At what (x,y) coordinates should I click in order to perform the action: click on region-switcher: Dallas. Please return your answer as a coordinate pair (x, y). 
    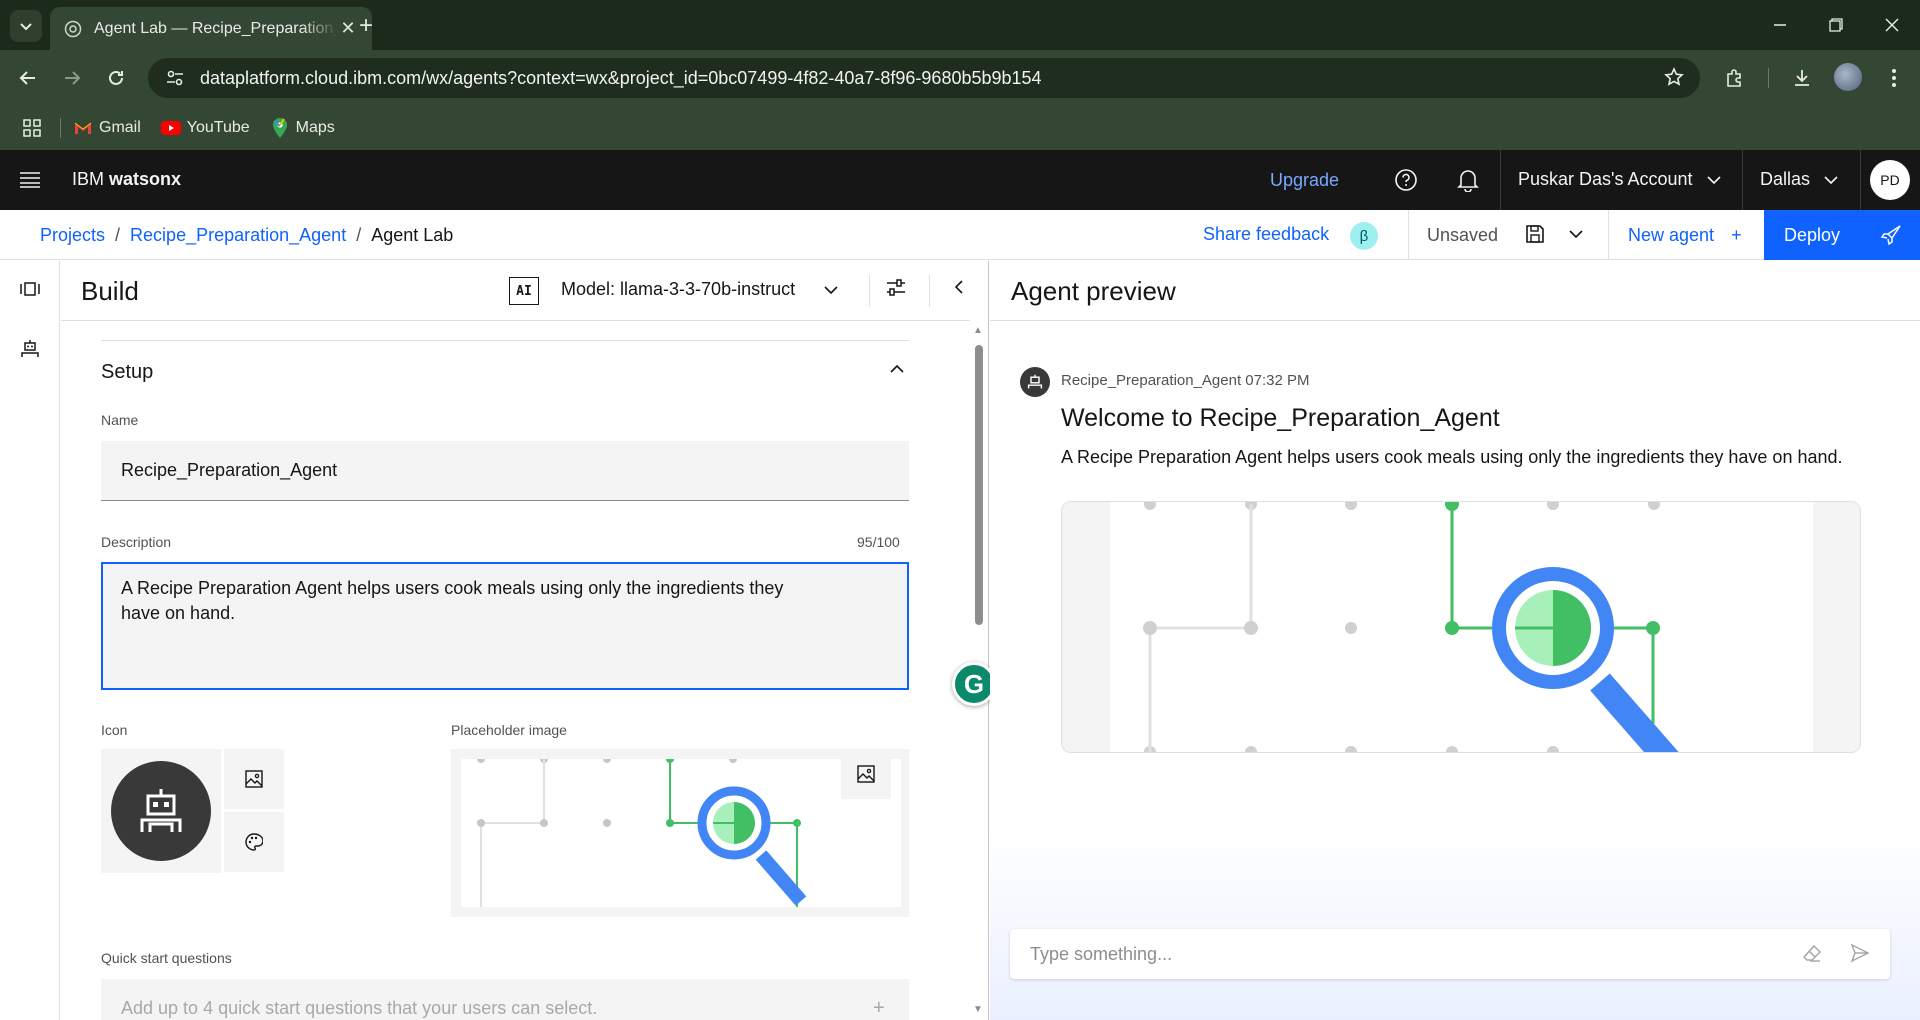
    Looking at the image, I should click on (1799, 179).